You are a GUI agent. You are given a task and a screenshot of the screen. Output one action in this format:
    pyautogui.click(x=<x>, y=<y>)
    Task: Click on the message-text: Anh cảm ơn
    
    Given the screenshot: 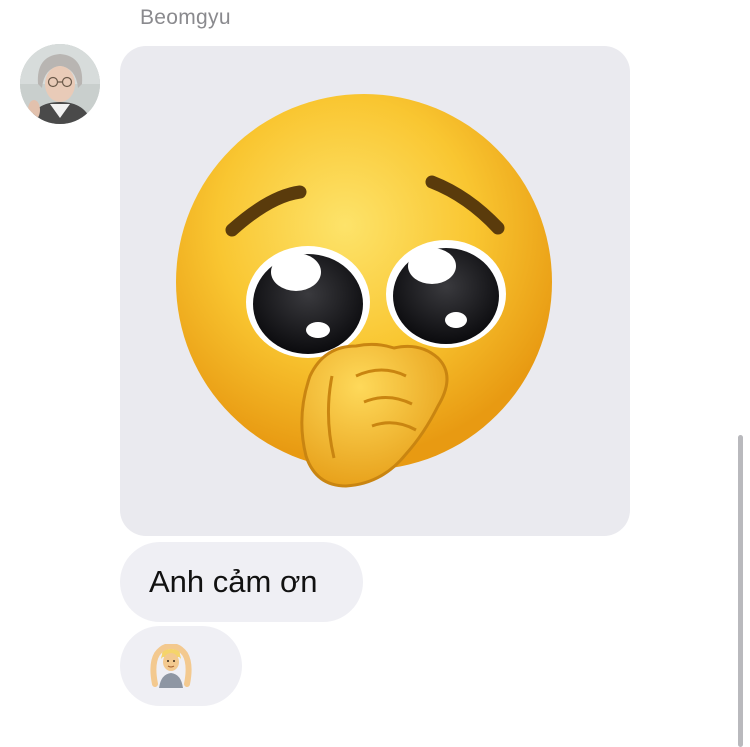 What is the action you would take?
    pyautogui.click(x=233, y=581)
    